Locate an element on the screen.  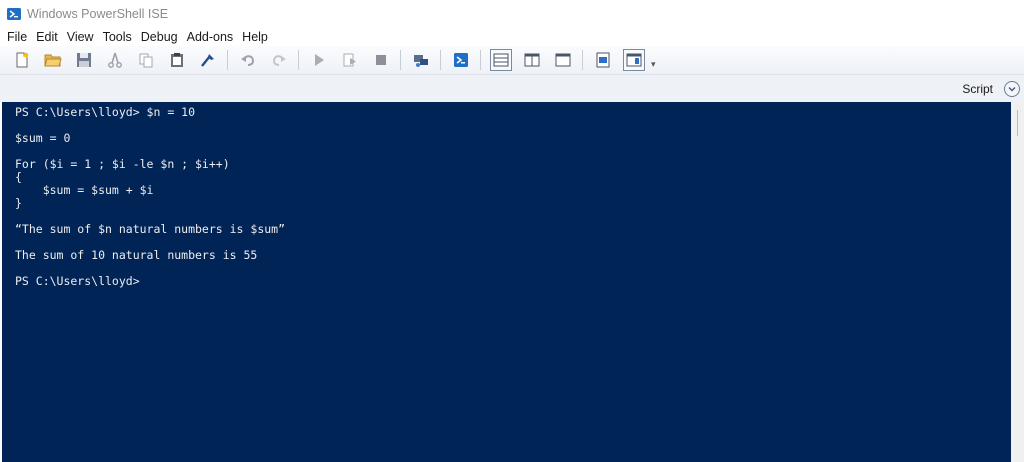
console-line: $sum = $sum + $i is located at coordinates (84, 190).